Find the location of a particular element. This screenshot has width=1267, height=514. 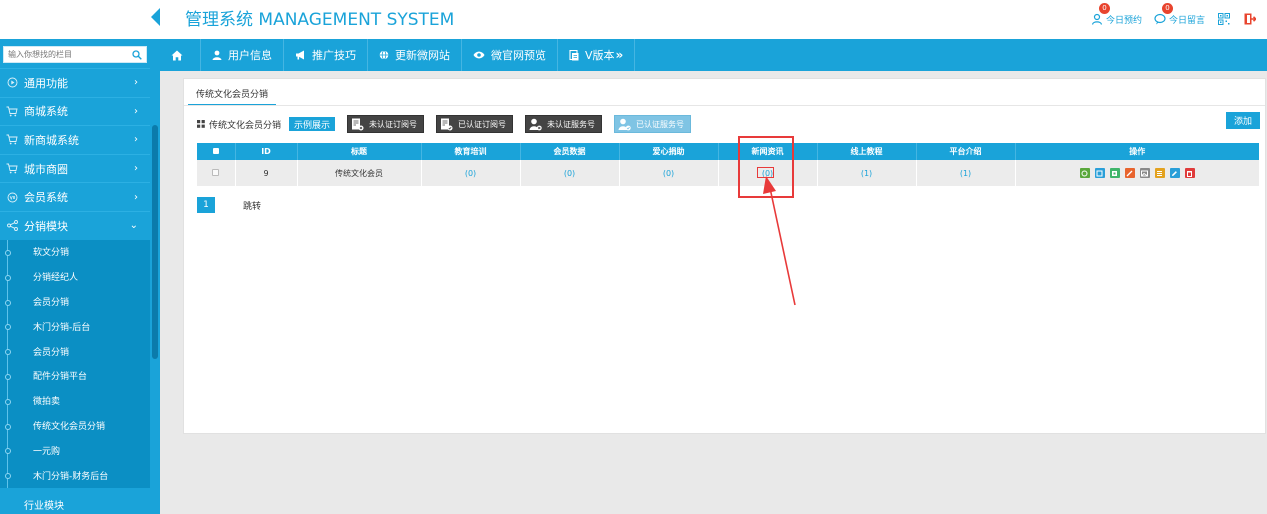

nav-home is located at coordinates (180, 55).